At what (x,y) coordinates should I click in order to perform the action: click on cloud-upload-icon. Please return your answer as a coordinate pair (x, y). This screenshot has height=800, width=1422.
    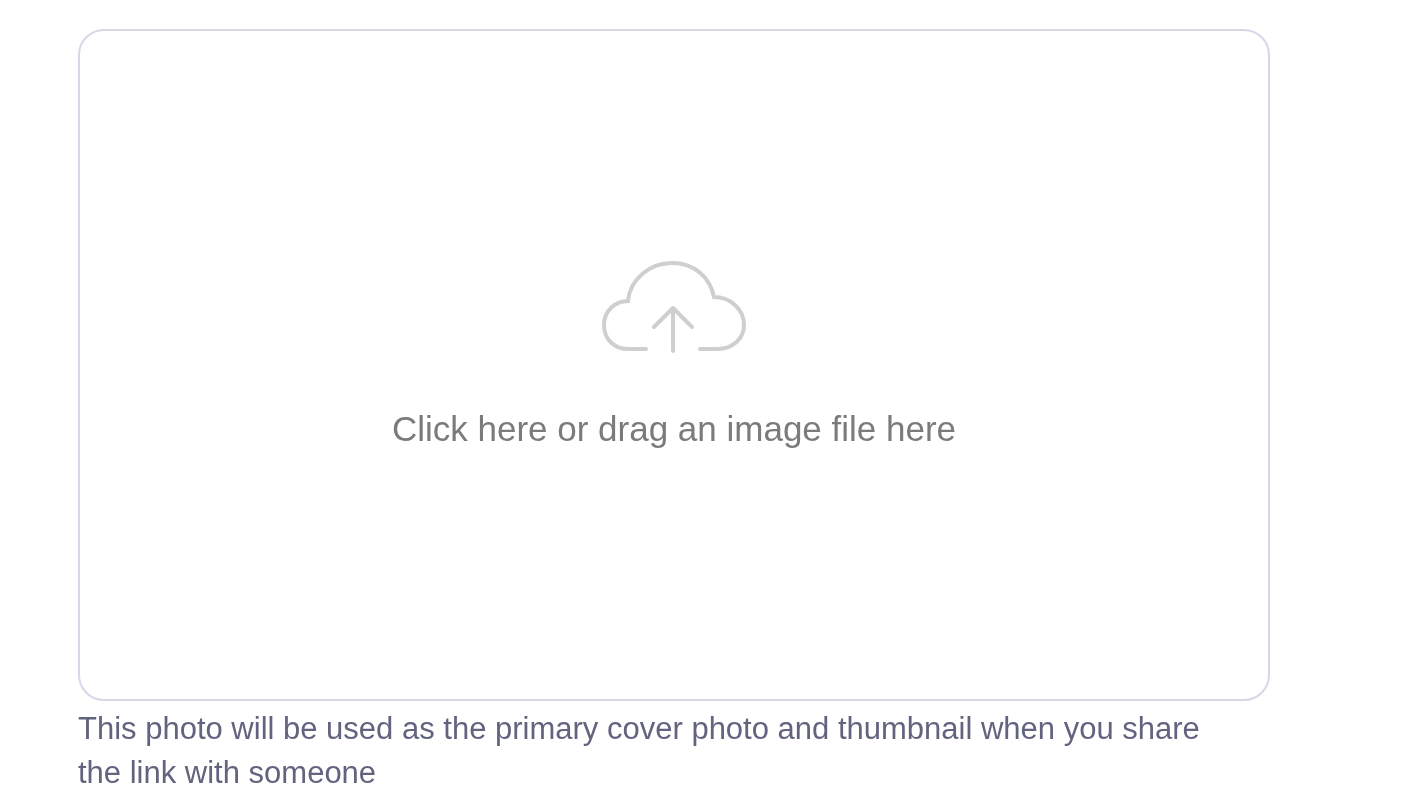
    Looking at the image, I should click on (674, 307).